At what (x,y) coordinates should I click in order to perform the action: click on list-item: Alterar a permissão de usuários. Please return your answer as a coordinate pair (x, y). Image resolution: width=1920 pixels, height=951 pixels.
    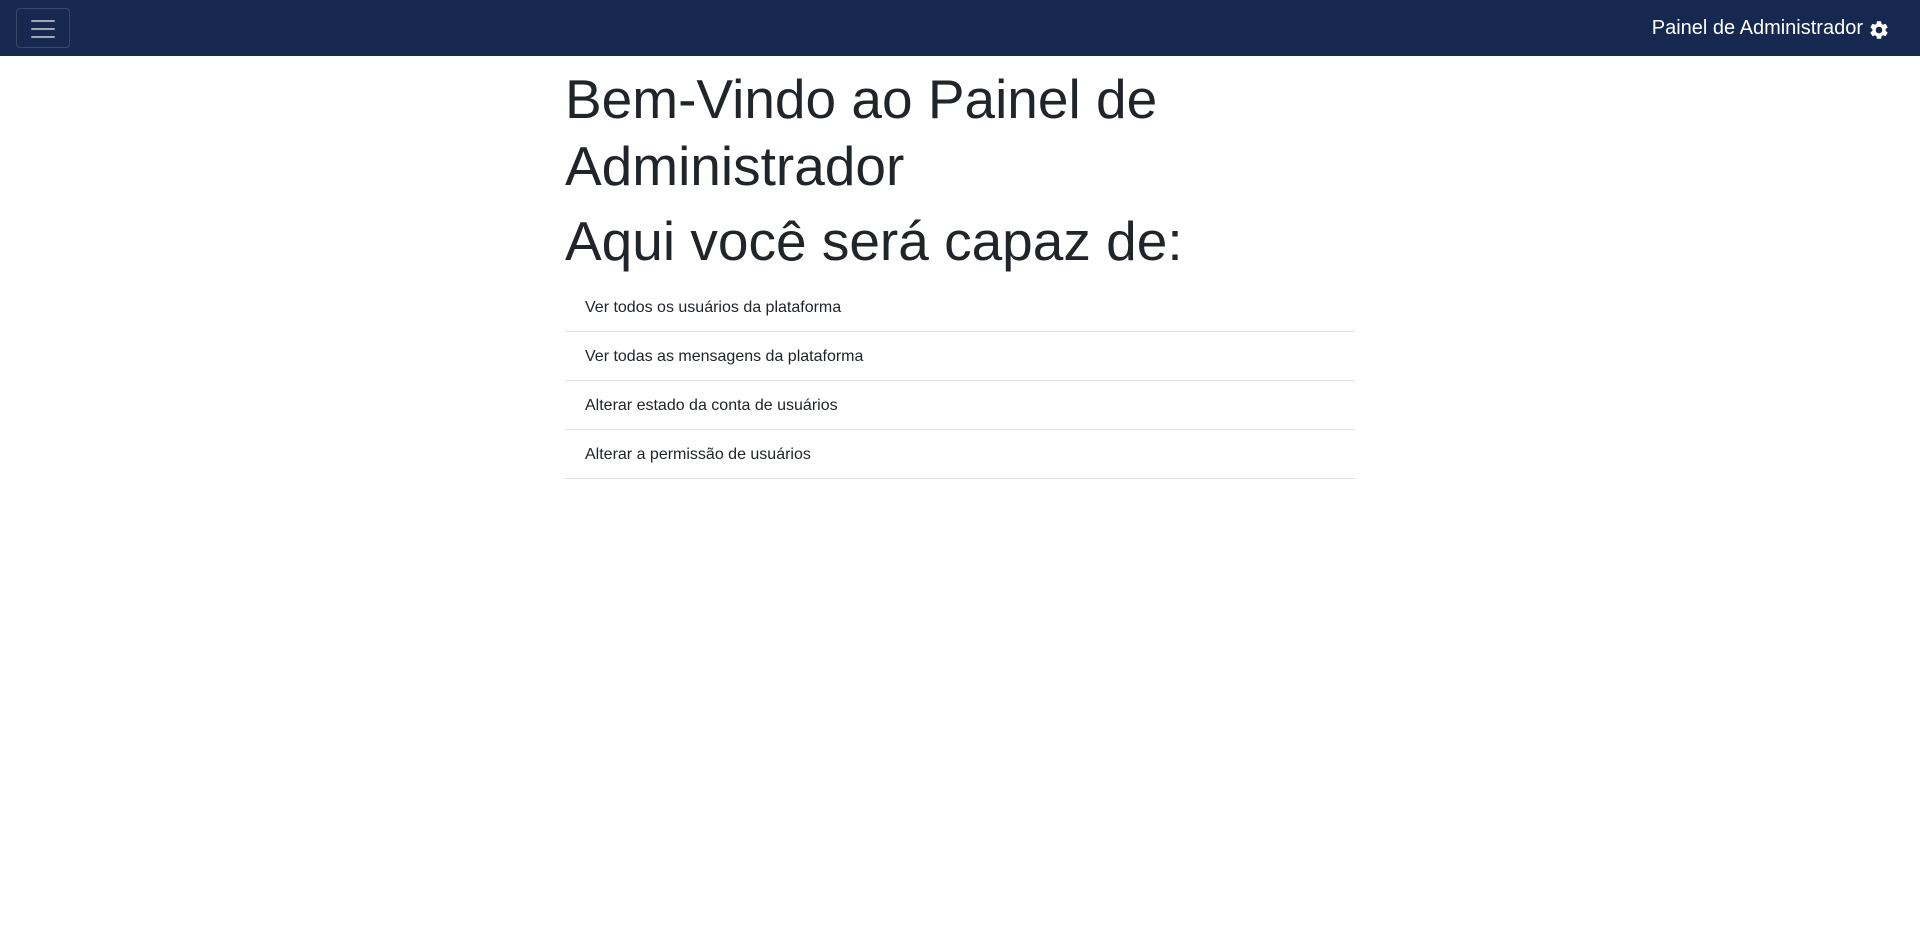
    Looking at the image, I should click on (960, 455).